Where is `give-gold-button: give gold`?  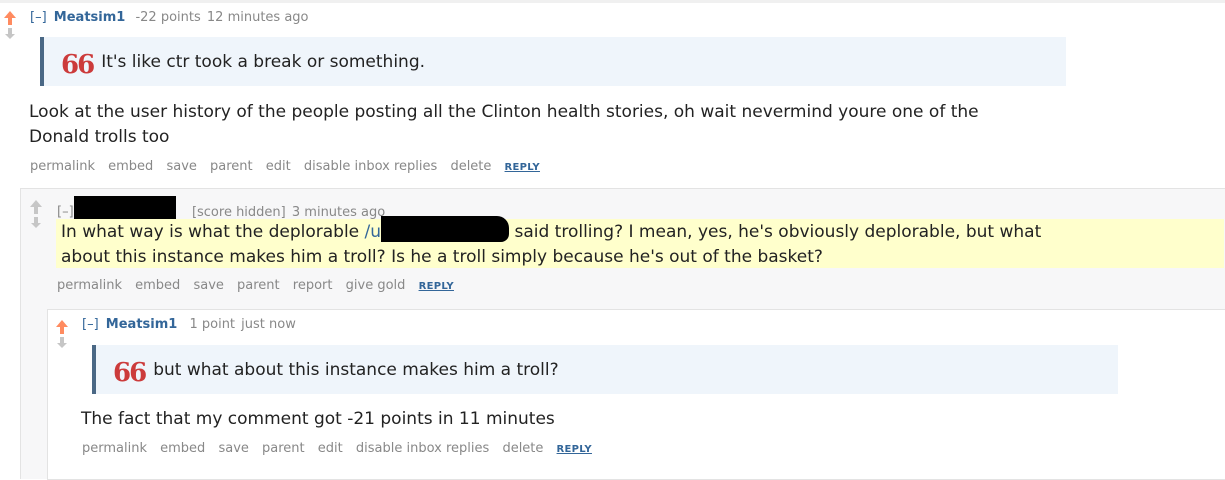
give-gold-button: give gold is located at coordinates (376, 285).